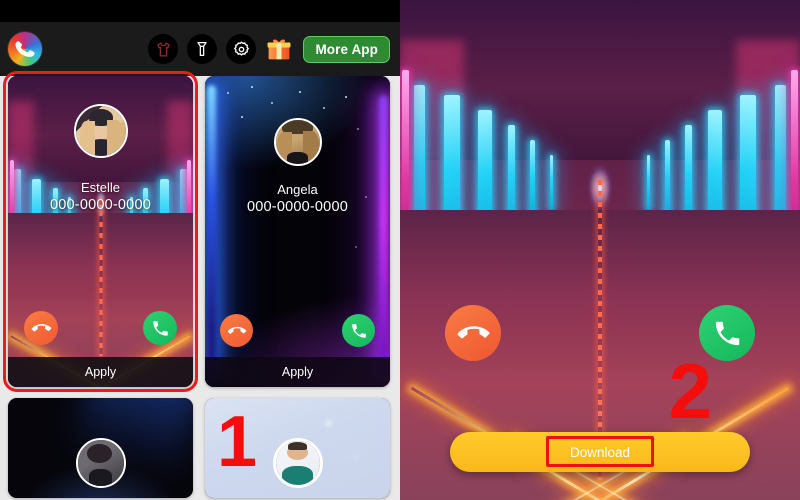 This screenshot has height=500, width=800. I want to click on theme-card-sky: 1, so click(297, 448).